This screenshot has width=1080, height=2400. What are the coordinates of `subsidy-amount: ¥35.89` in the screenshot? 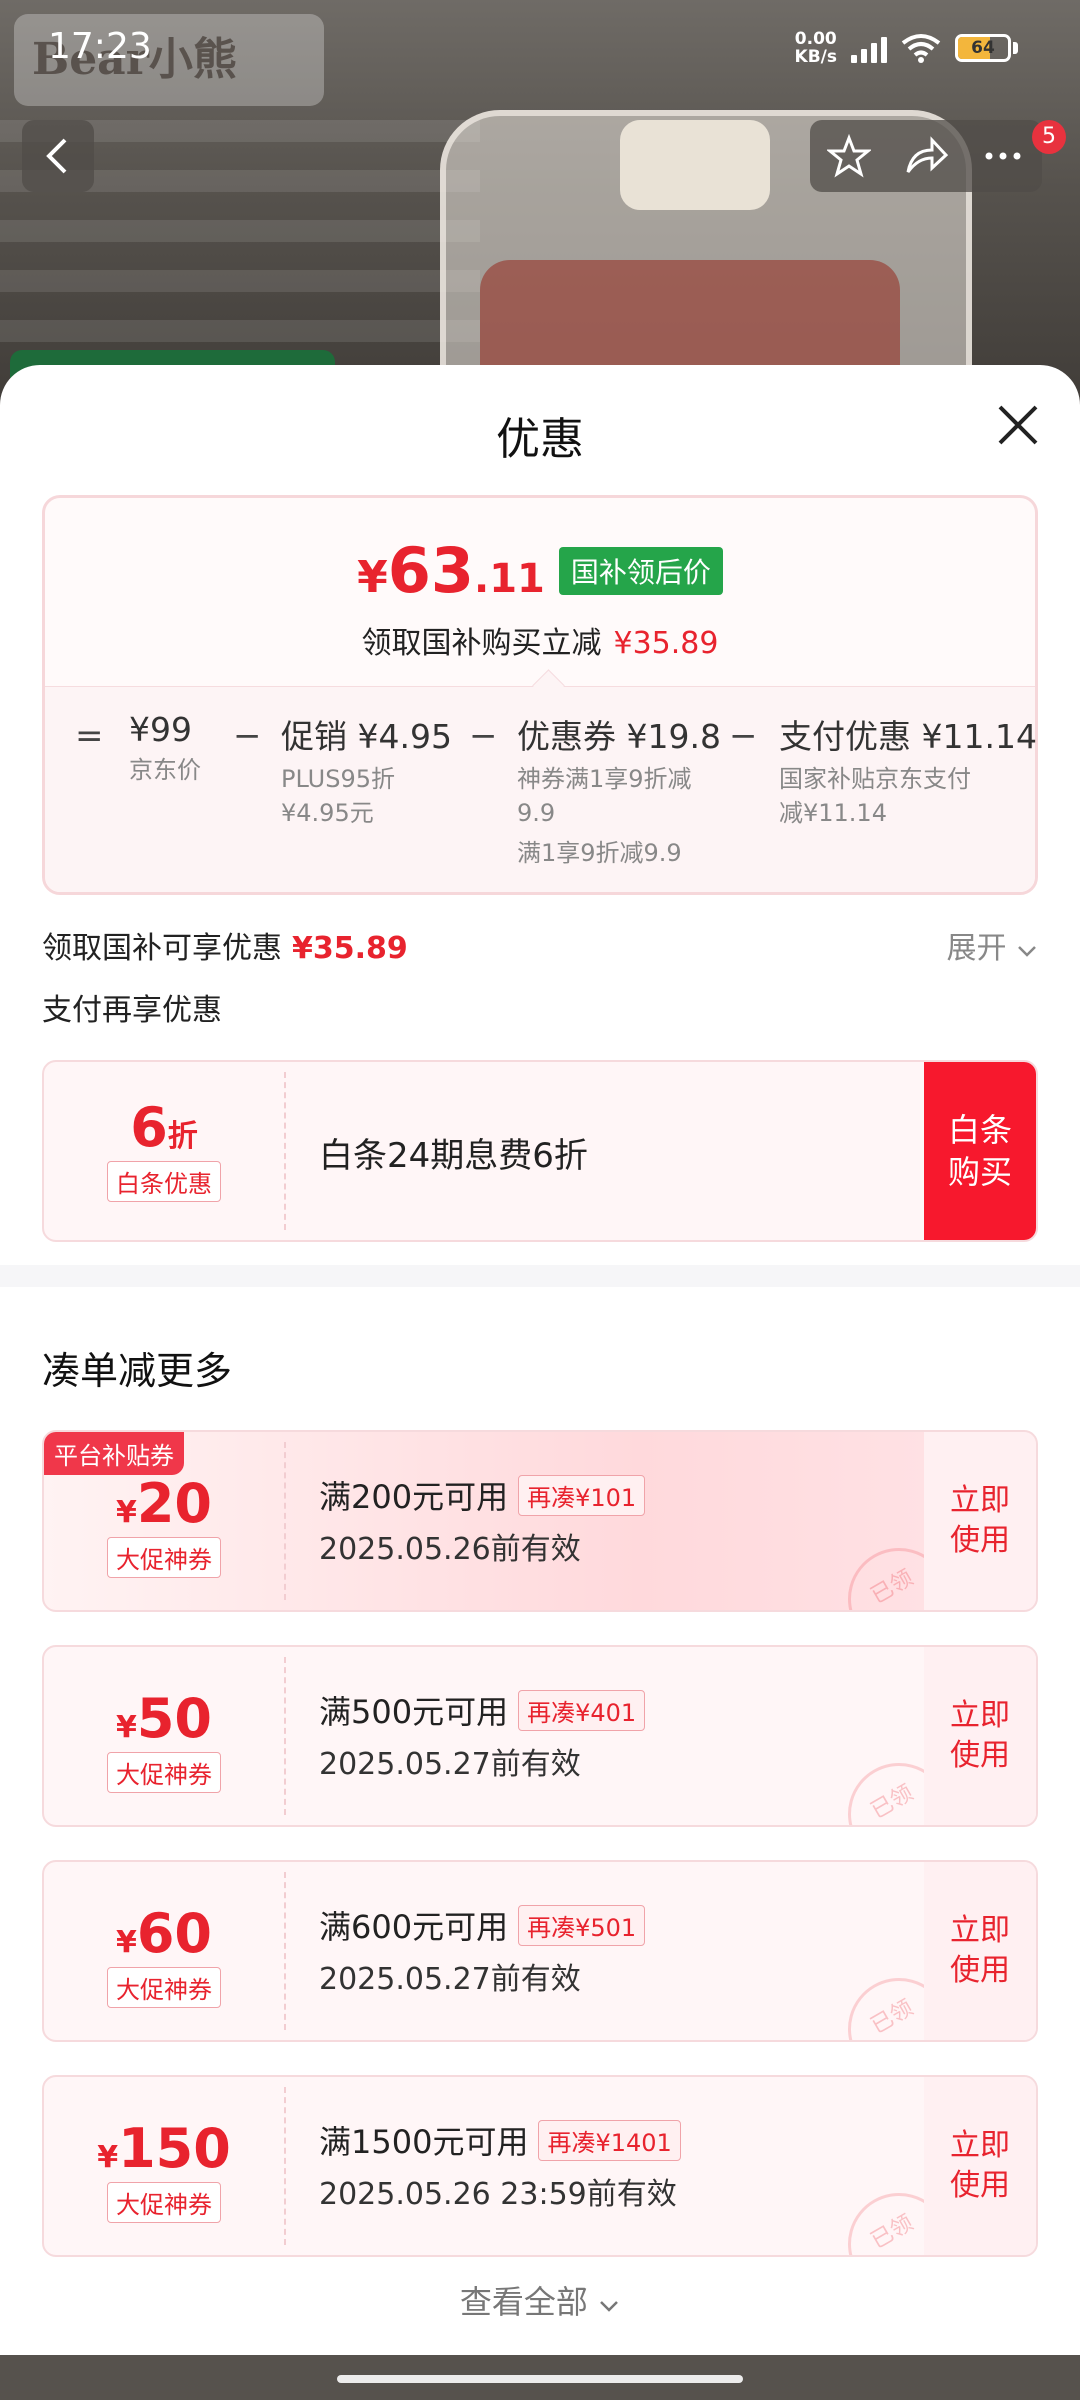 It's located at (350, 948).